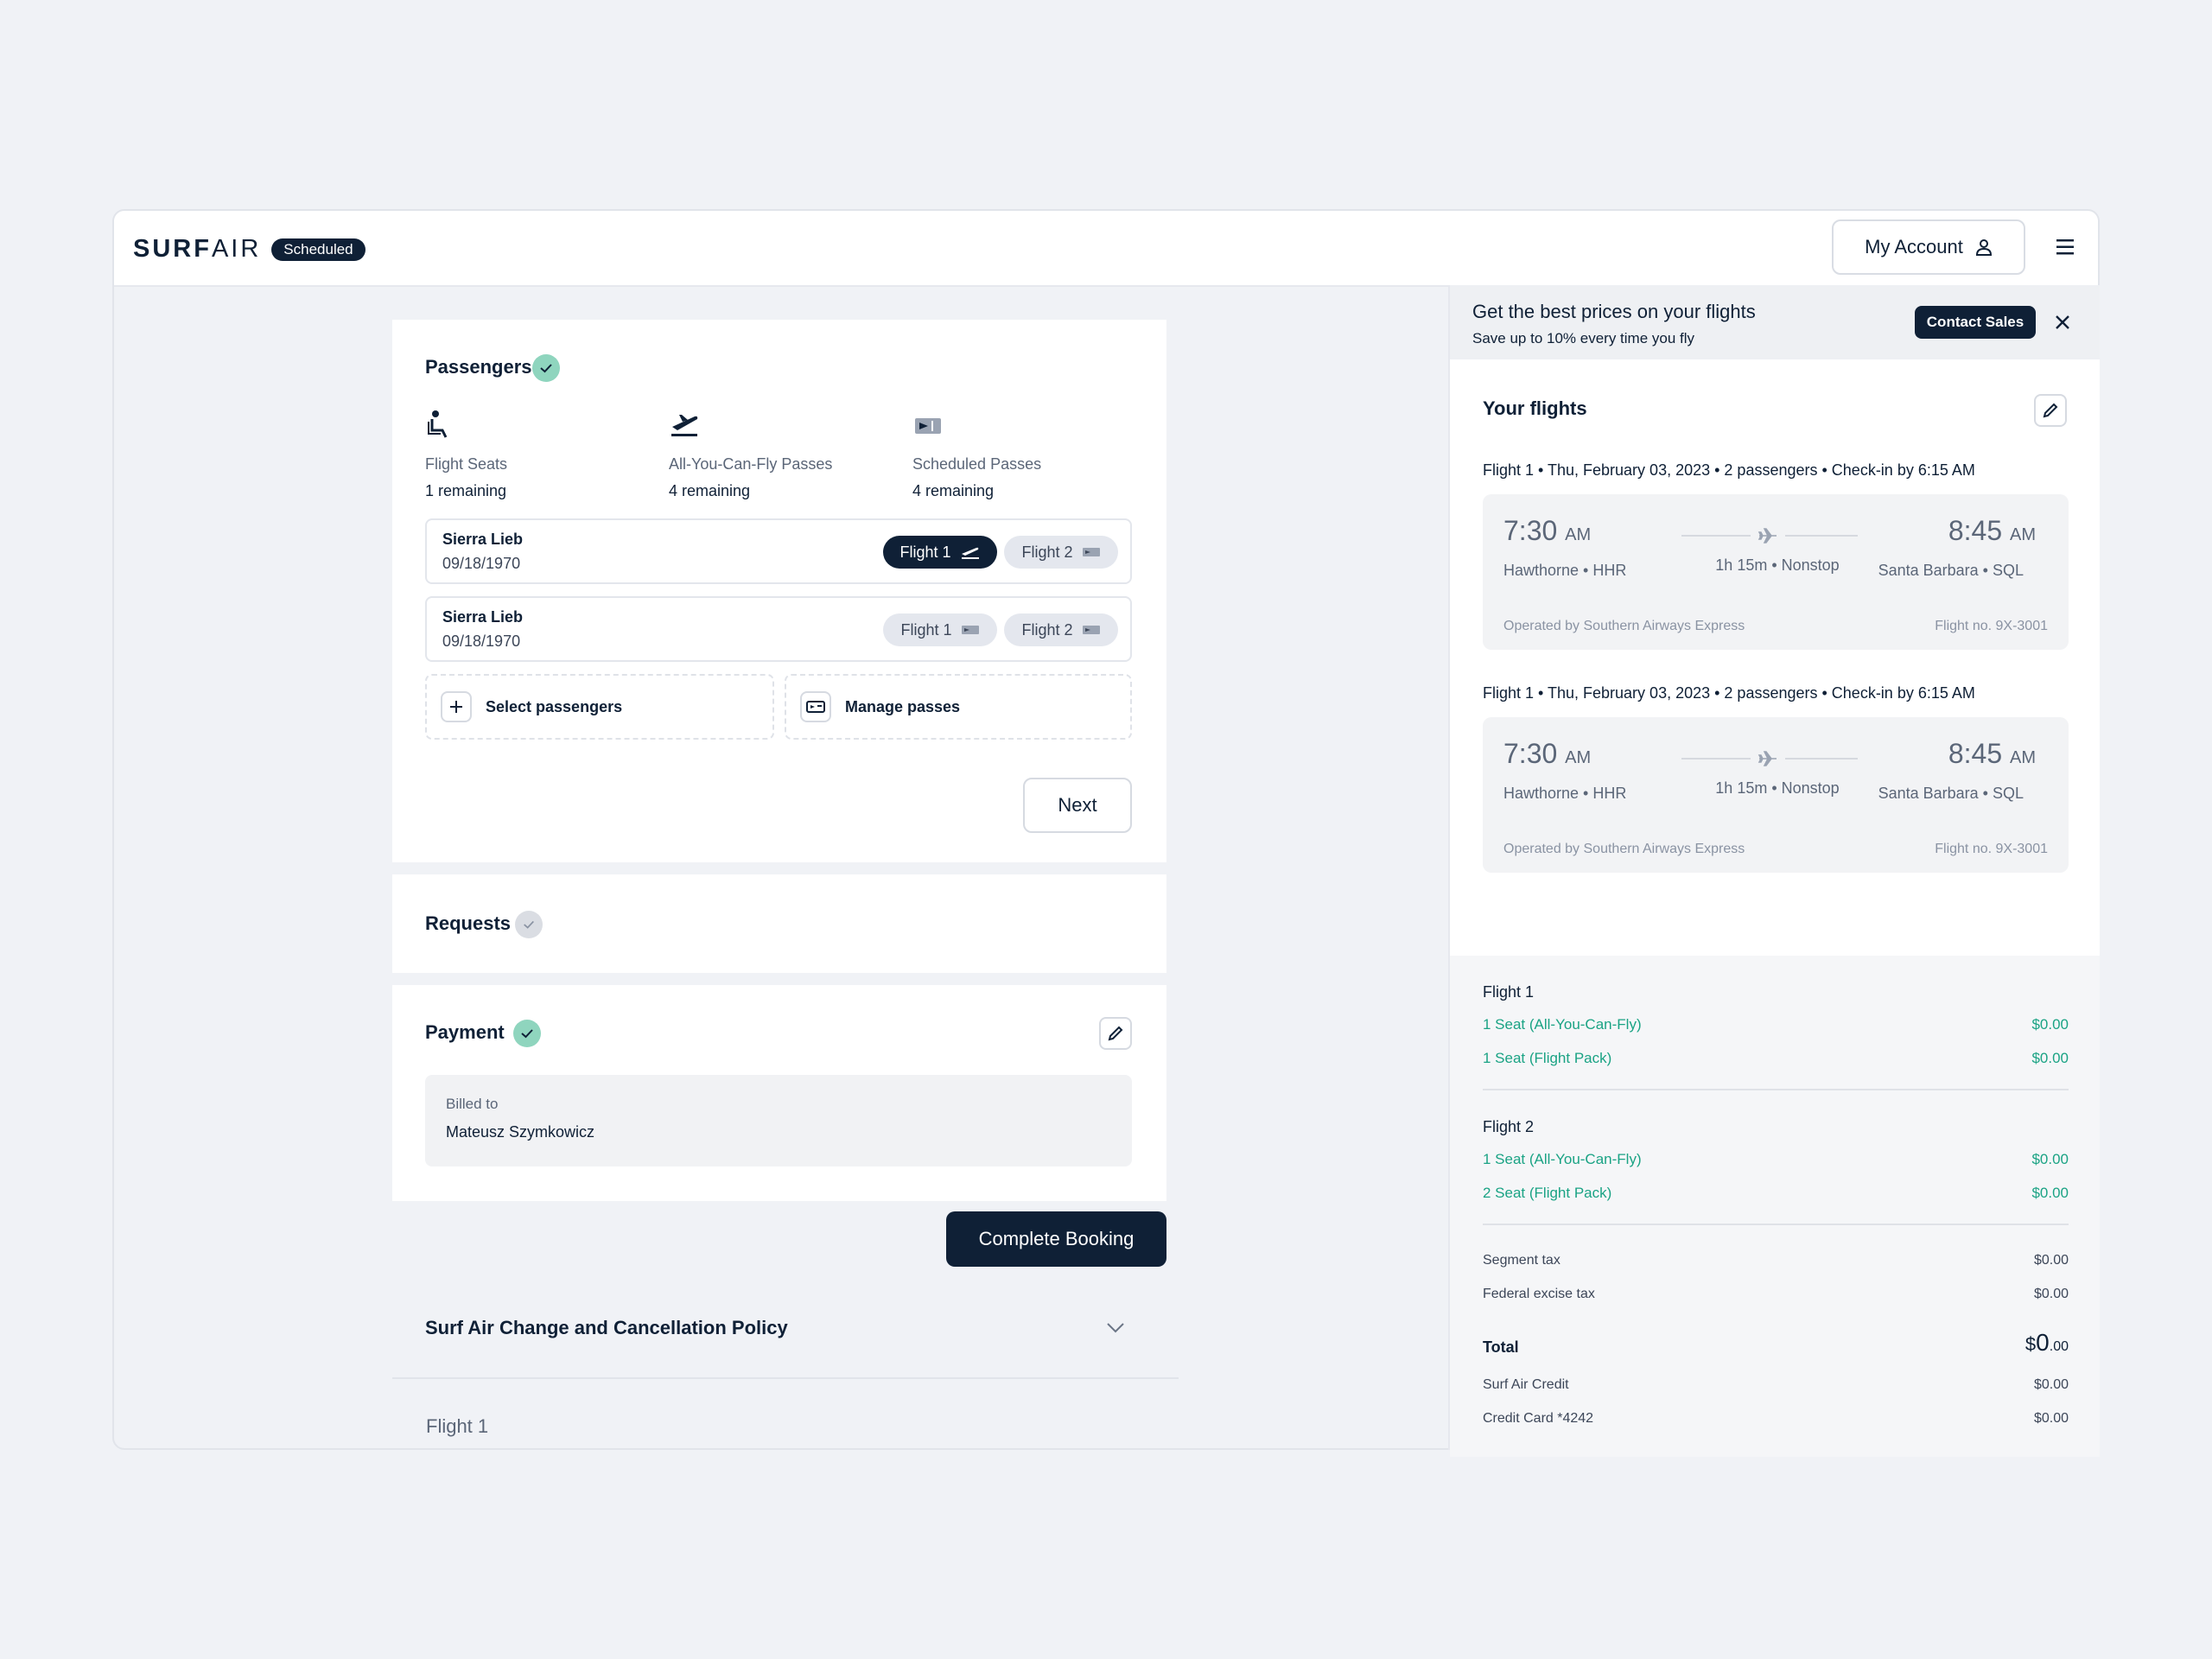 The width and height of the screenshot is (2212, 1659). Describe the element at coordinates (778, 707) in the screenshot. I see `passenger-actions: Select passengers Manage passes` at that location.